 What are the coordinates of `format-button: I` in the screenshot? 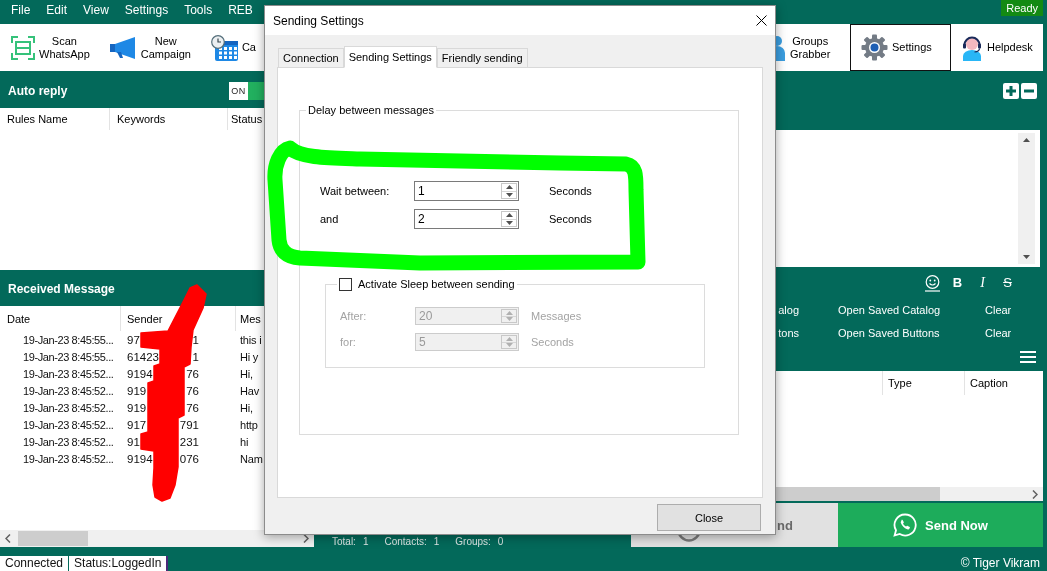 It's located at (982, 283).